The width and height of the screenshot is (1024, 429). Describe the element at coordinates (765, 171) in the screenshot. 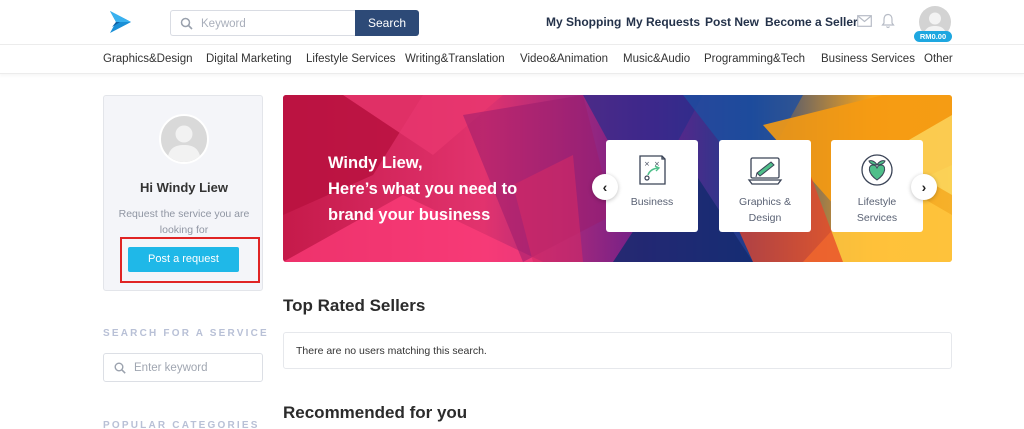

I see `design-tablet-icon` at that location.